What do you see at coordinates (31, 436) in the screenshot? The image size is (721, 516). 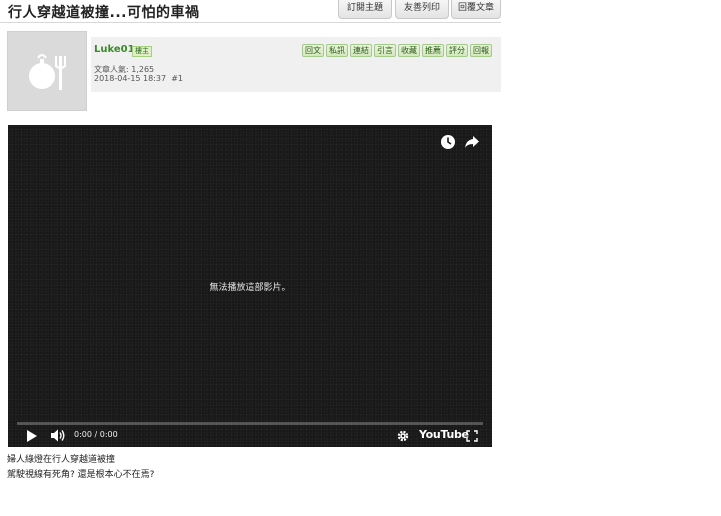 I see `play-icon` at bounding box center [31, 436].